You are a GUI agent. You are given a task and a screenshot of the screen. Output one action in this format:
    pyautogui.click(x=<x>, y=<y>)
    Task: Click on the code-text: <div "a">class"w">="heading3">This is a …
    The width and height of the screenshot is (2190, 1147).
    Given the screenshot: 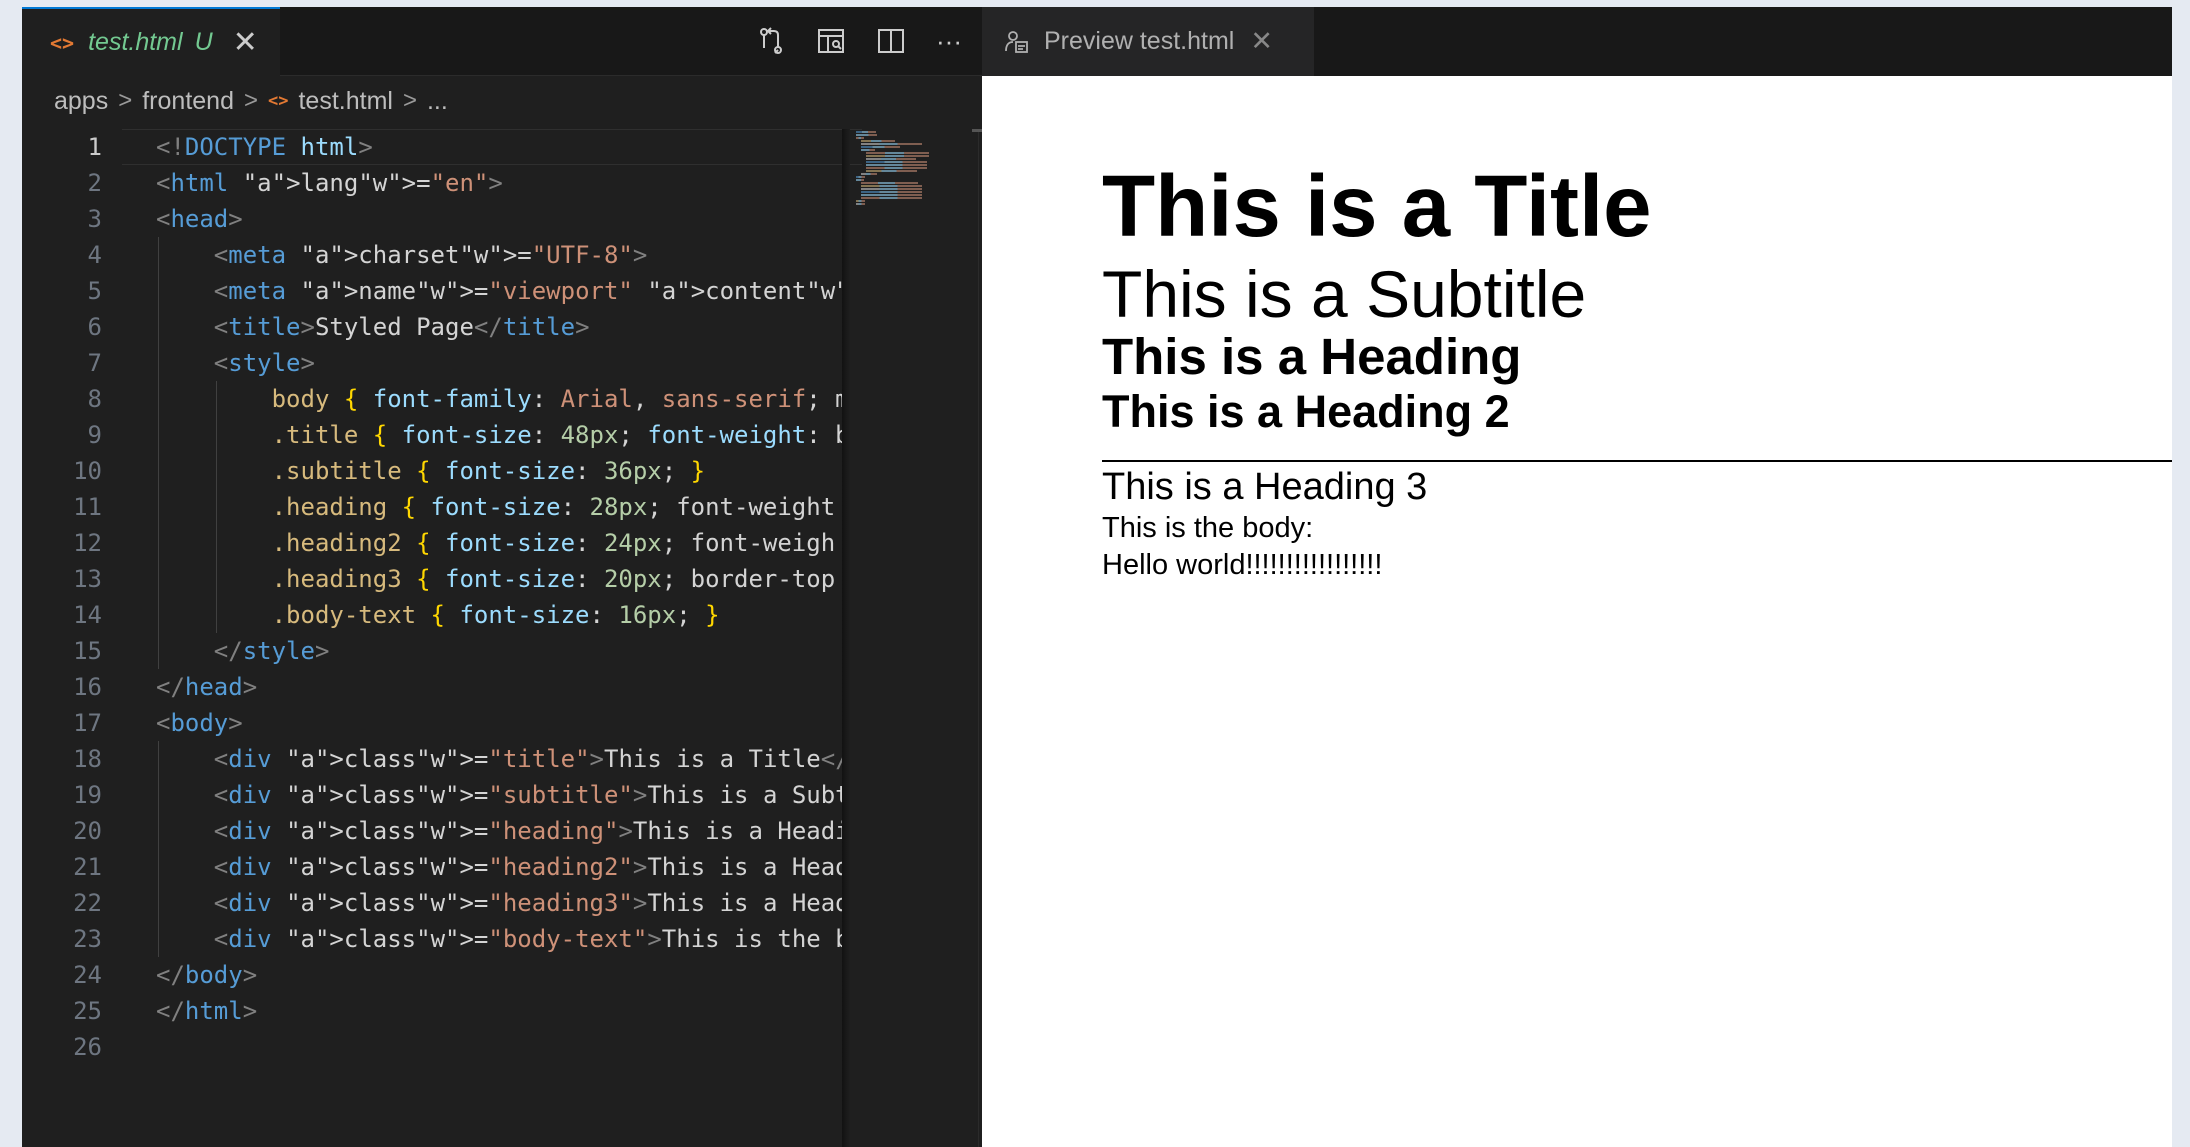 What is the action you would take?
    pyautogui.click(x=527, y=903)
    